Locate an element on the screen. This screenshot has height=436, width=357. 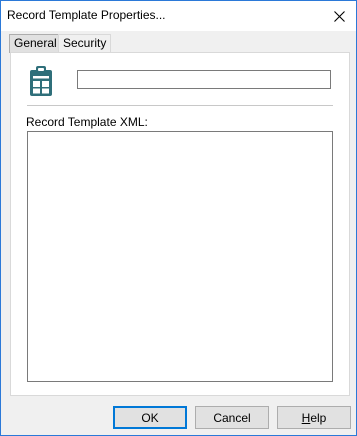
close-button is located at coordinates (339, 16).